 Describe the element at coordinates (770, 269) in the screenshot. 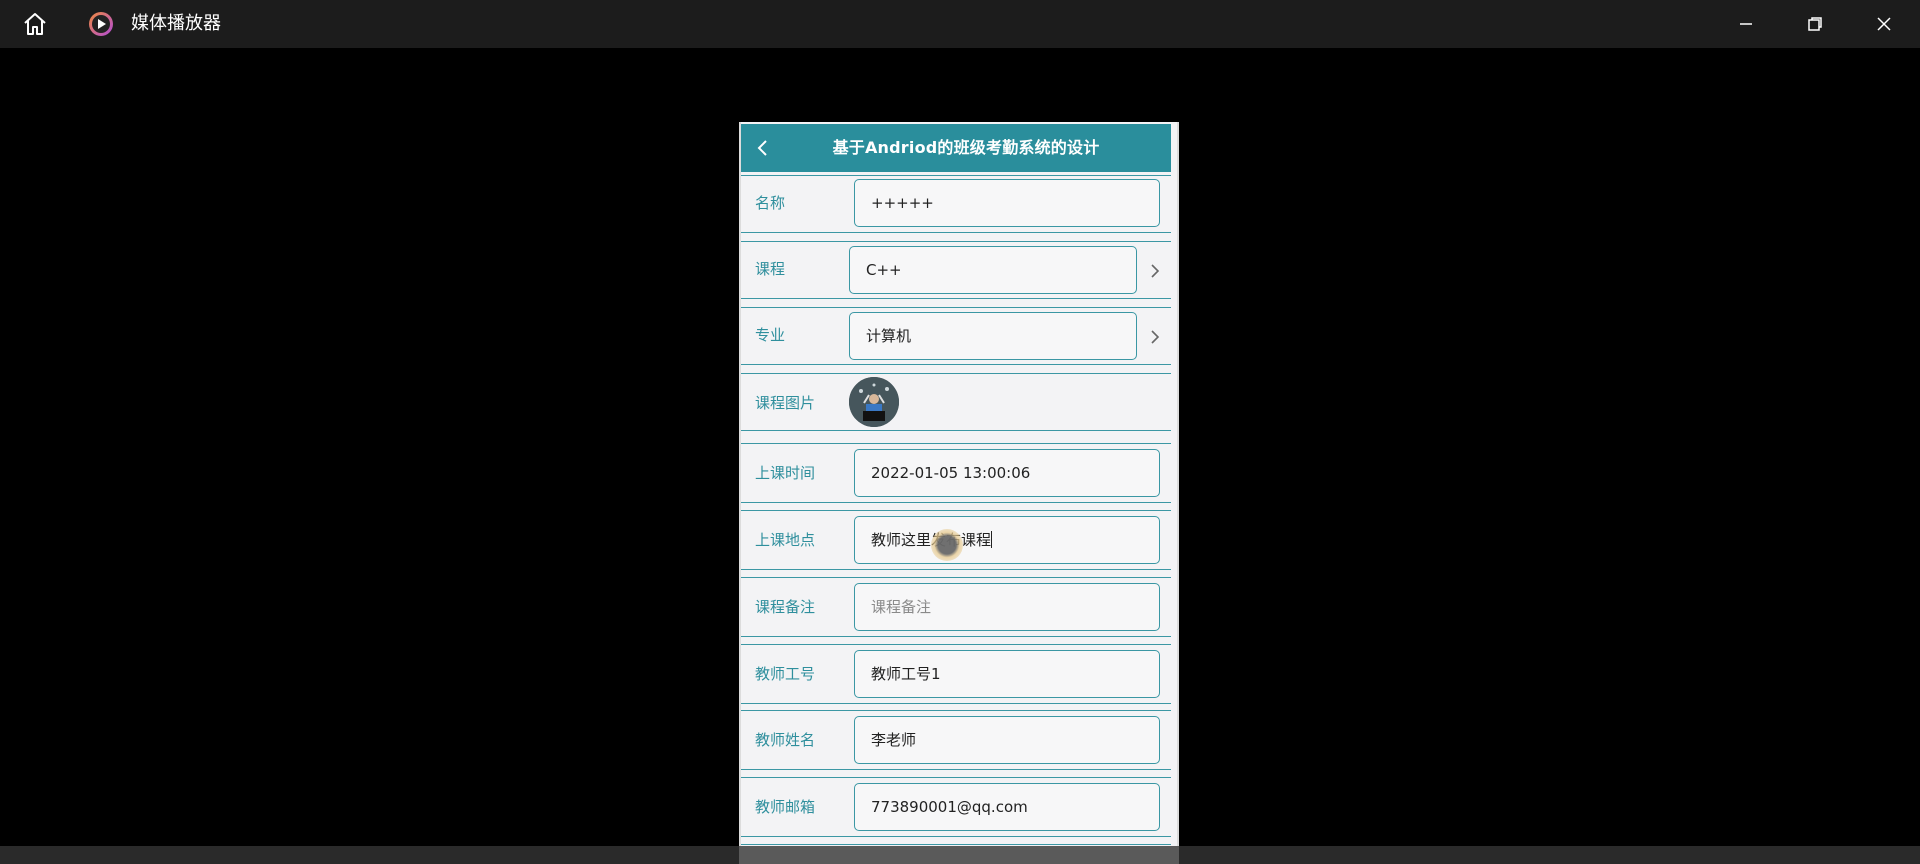

I see `course-label: 课程` at that location.